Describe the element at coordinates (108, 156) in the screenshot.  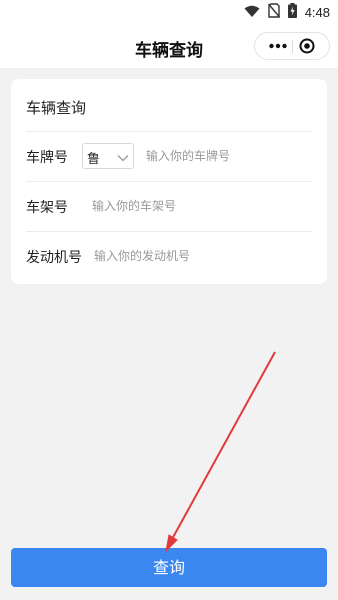
I see `province-select: 鲁` at that location.